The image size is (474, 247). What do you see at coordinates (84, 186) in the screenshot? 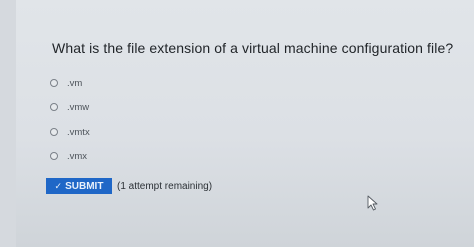
I see `submit-label: SUBMIT` at bounding box center [84, 186].